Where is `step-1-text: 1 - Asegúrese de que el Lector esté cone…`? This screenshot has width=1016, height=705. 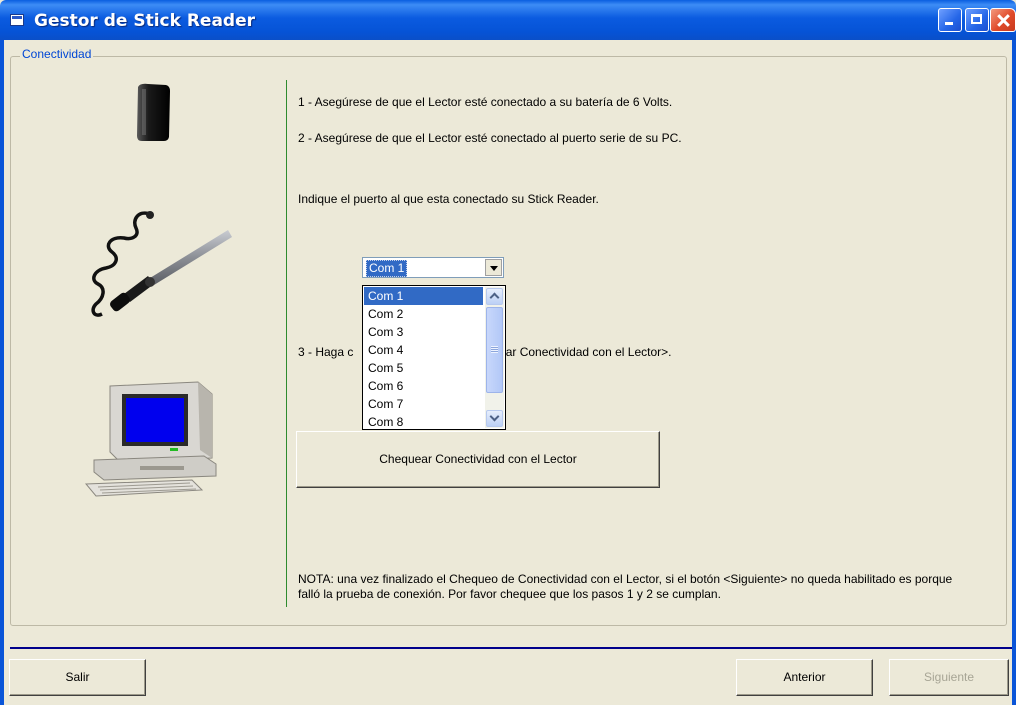 step-1-text: 1 - Asegúrese de que el Lector esté cone… is located at coordinates (485, 102).